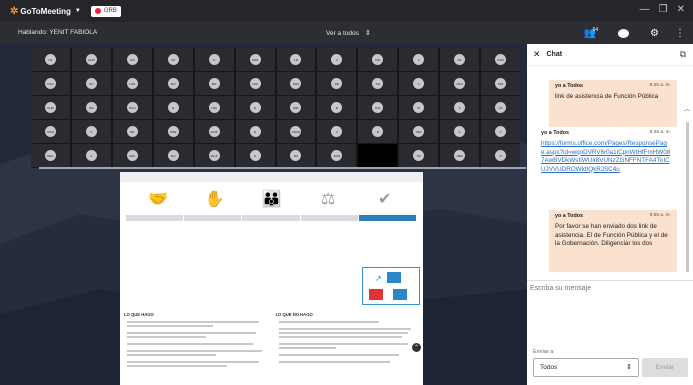  Describe the element at coordinates (296, 107) in the screenshot. I see `participant-tile: HRL` at that location.